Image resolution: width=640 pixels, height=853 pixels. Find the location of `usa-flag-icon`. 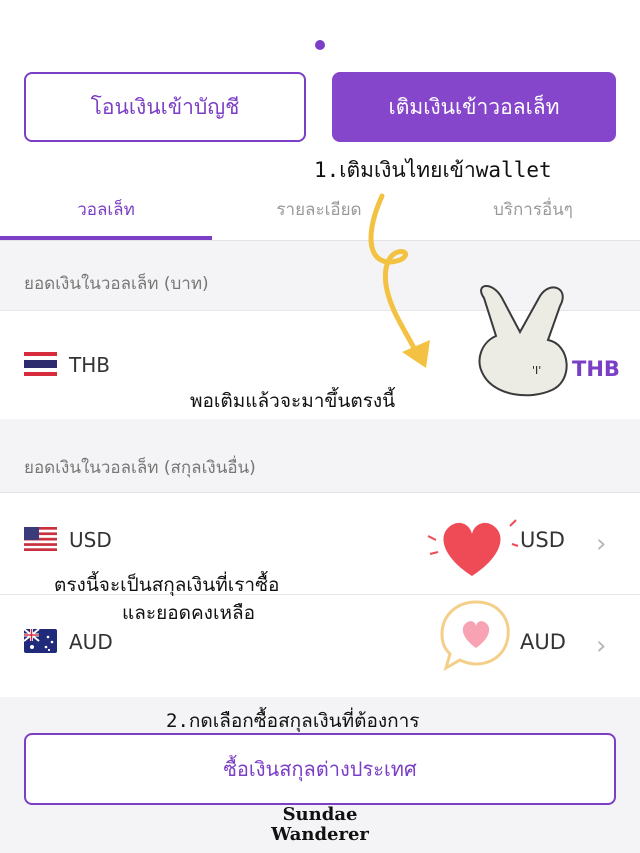

usa-flag-icon is located at coordinates (40, 539).